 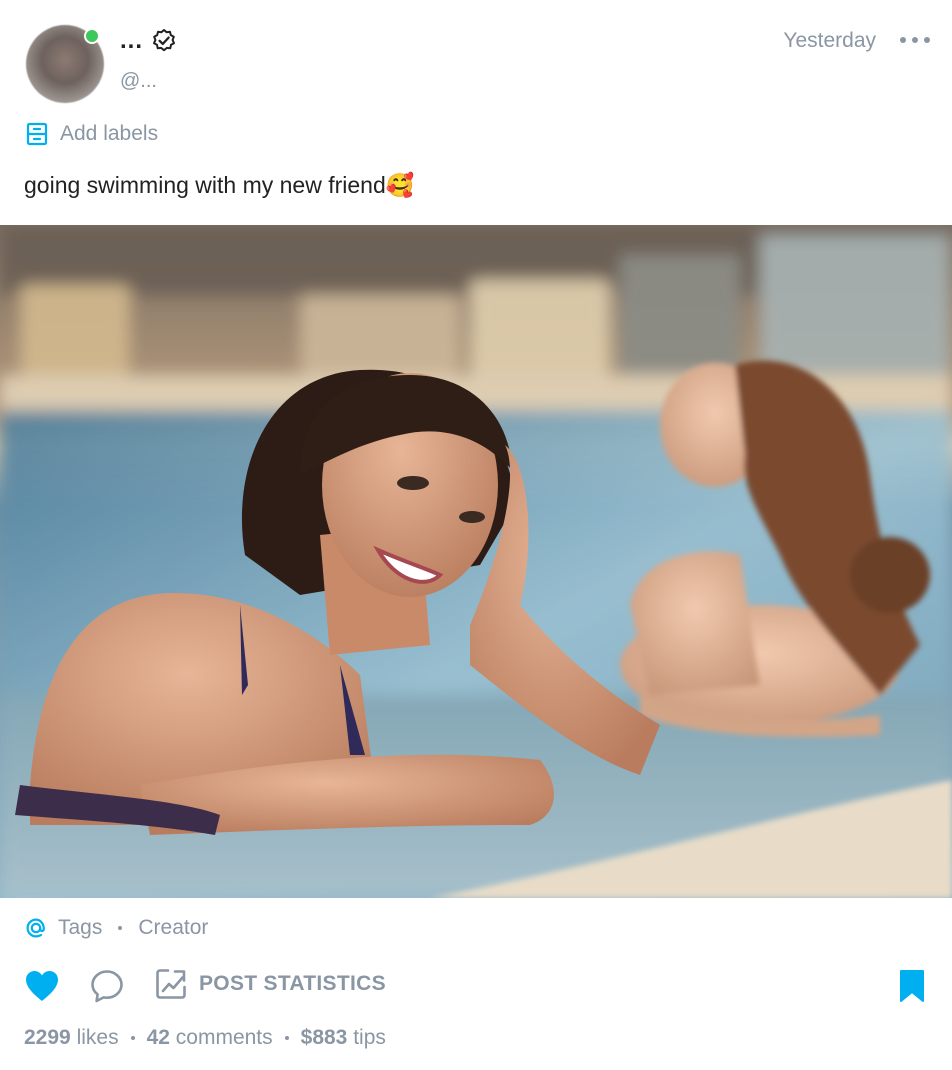 What do you see at coordinates (912, 986) in the screenshot?
I see `bookmark-icon` at bounding box center [912, 986].